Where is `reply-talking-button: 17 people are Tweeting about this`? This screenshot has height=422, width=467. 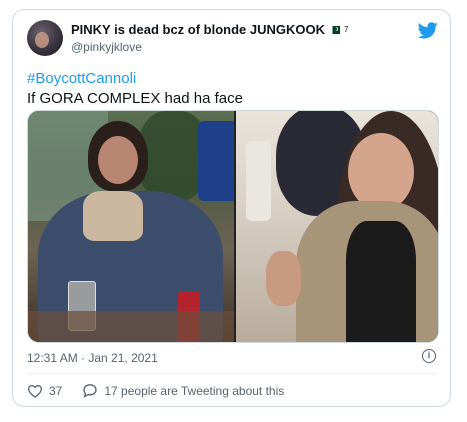
reply-talking-button: 17 people are Tweeting about this is located at coordinates (183, 390).